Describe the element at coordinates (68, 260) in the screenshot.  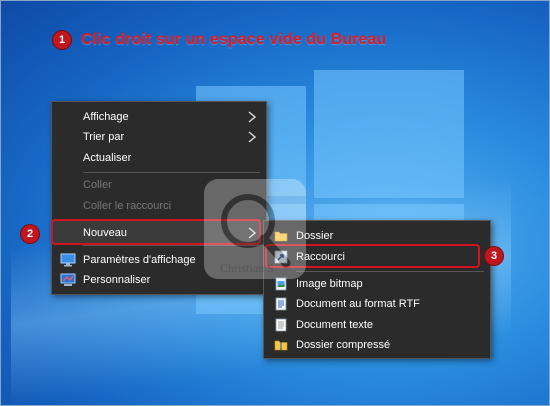
I see `display-settings-icon` at that location.